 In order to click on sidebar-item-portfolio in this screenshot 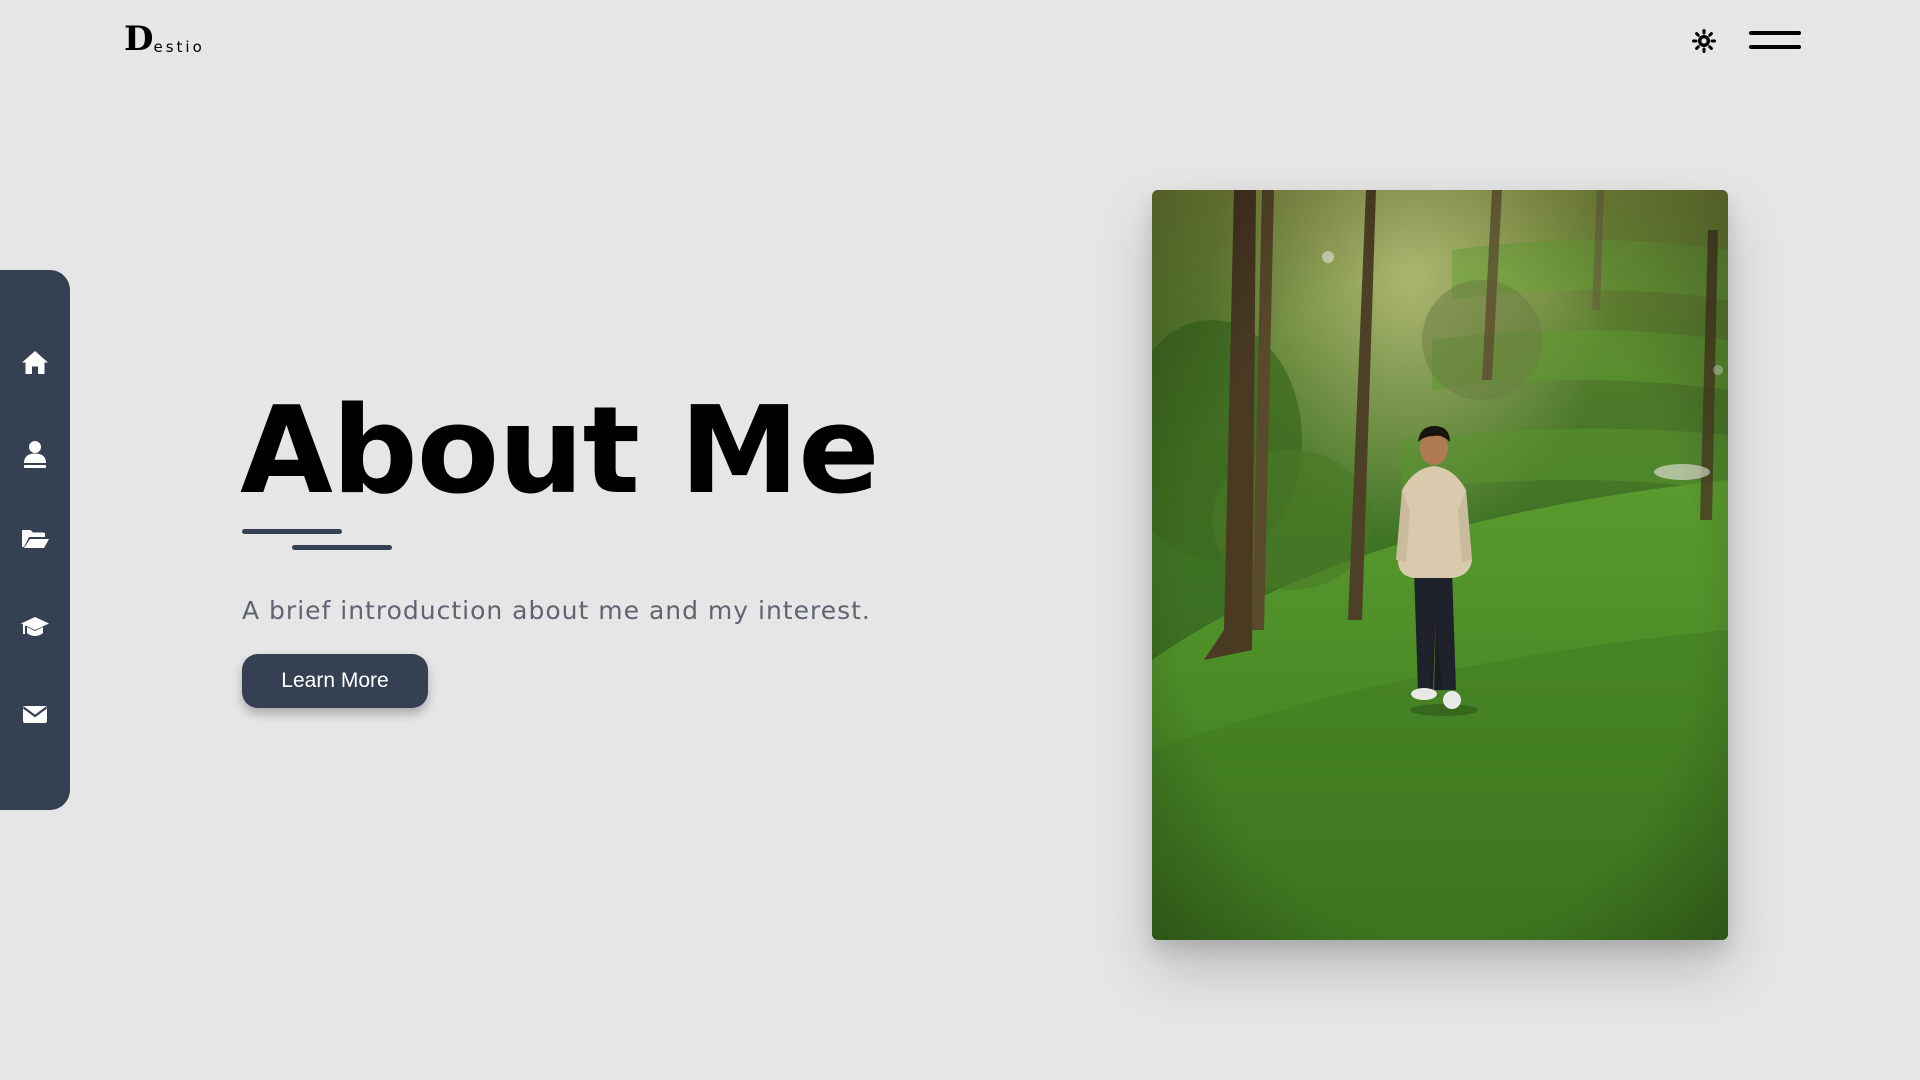, I will do `click(35, 538)`.